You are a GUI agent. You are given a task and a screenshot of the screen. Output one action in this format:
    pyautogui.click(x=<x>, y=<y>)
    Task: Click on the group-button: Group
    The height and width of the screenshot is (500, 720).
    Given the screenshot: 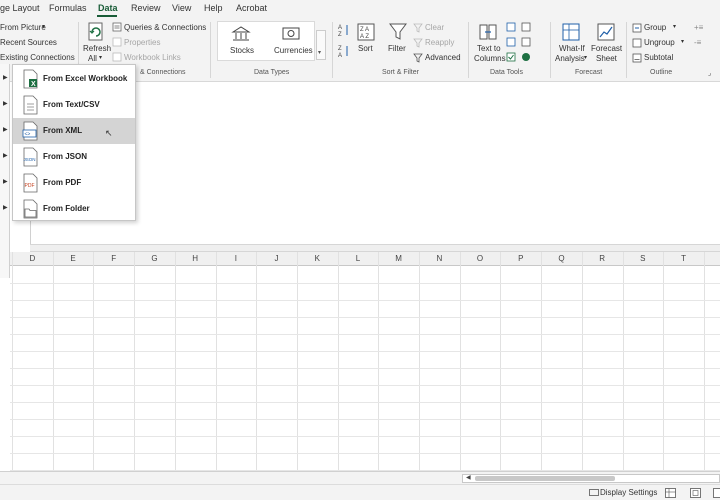 What is the action you would take?
    pyautogui.click(x=655, y=27)
    